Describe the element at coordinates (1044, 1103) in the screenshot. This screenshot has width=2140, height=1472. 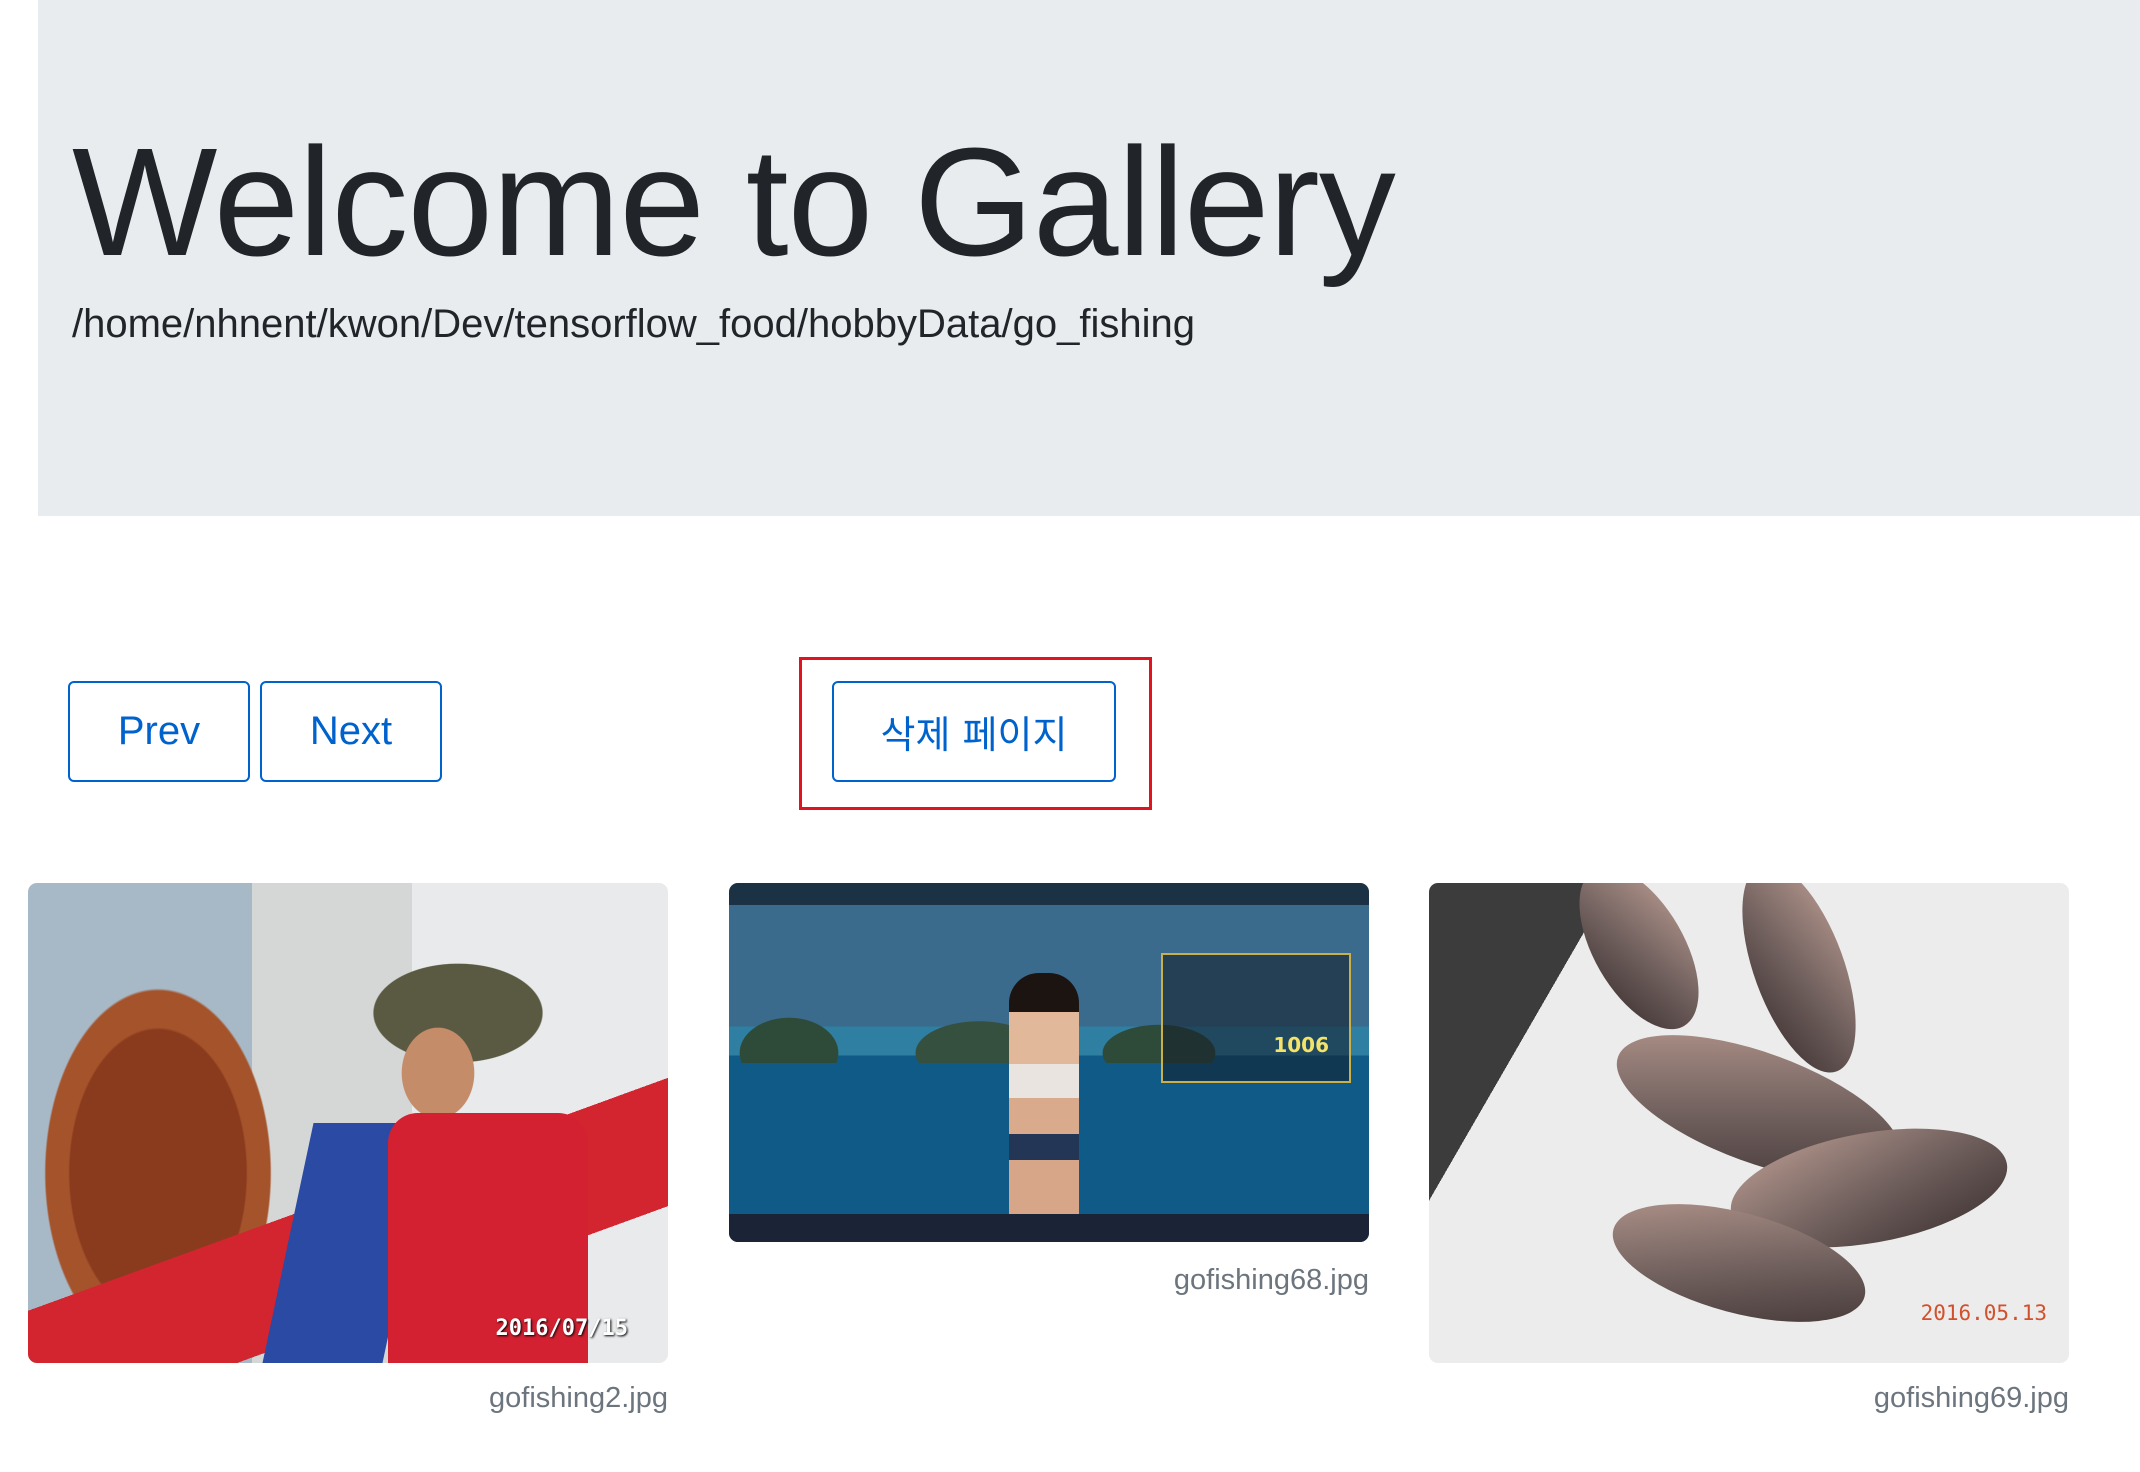
I see `game-character` at that location.